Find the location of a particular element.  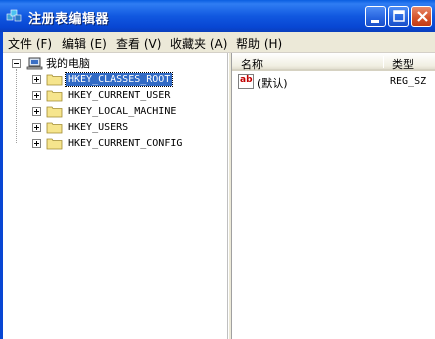

close-icon is located at coordinates (422, 16).